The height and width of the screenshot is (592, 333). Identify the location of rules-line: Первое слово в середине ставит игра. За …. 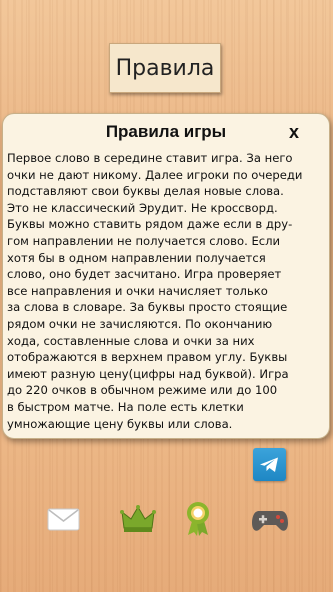
(150, 158).